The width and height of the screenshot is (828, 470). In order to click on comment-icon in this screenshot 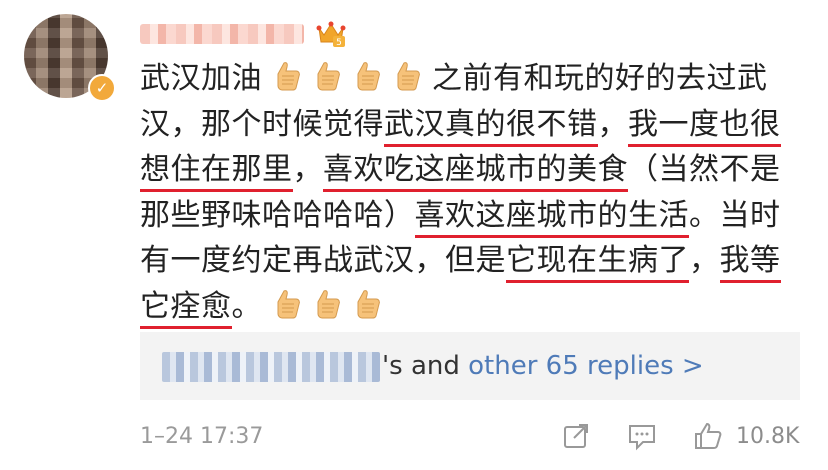, I will do `click(642, 438)`.